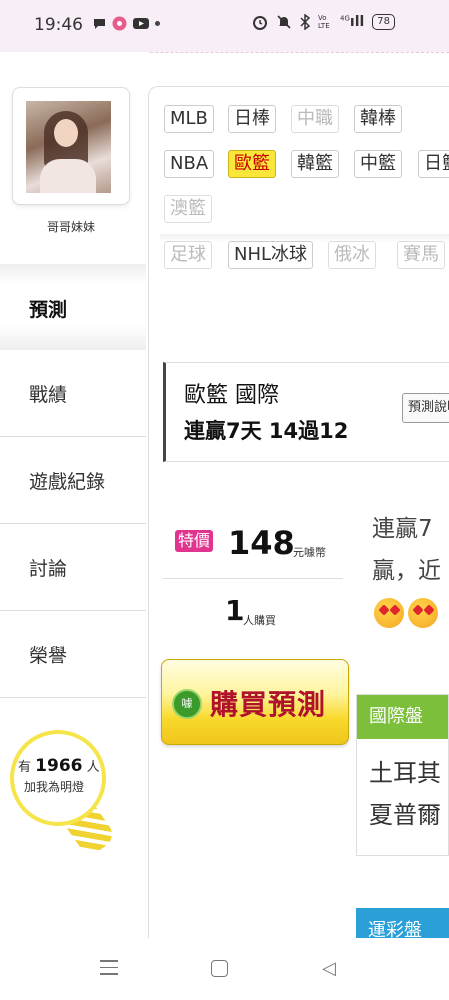 This screenshot has height=1000, width=449. I want to click on buy-prediction-label: 購買預測, so click(268, 704).